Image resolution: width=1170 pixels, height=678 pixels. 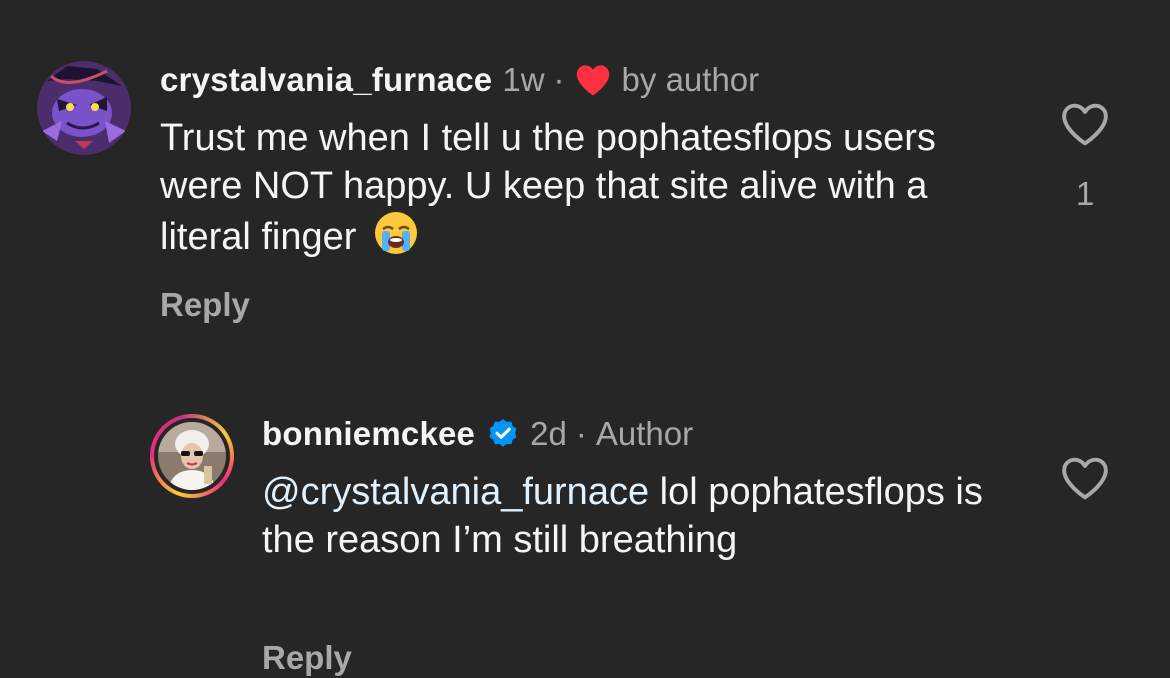 I want to click on loudly-crying-face-icon, so click(x=396, y=239).